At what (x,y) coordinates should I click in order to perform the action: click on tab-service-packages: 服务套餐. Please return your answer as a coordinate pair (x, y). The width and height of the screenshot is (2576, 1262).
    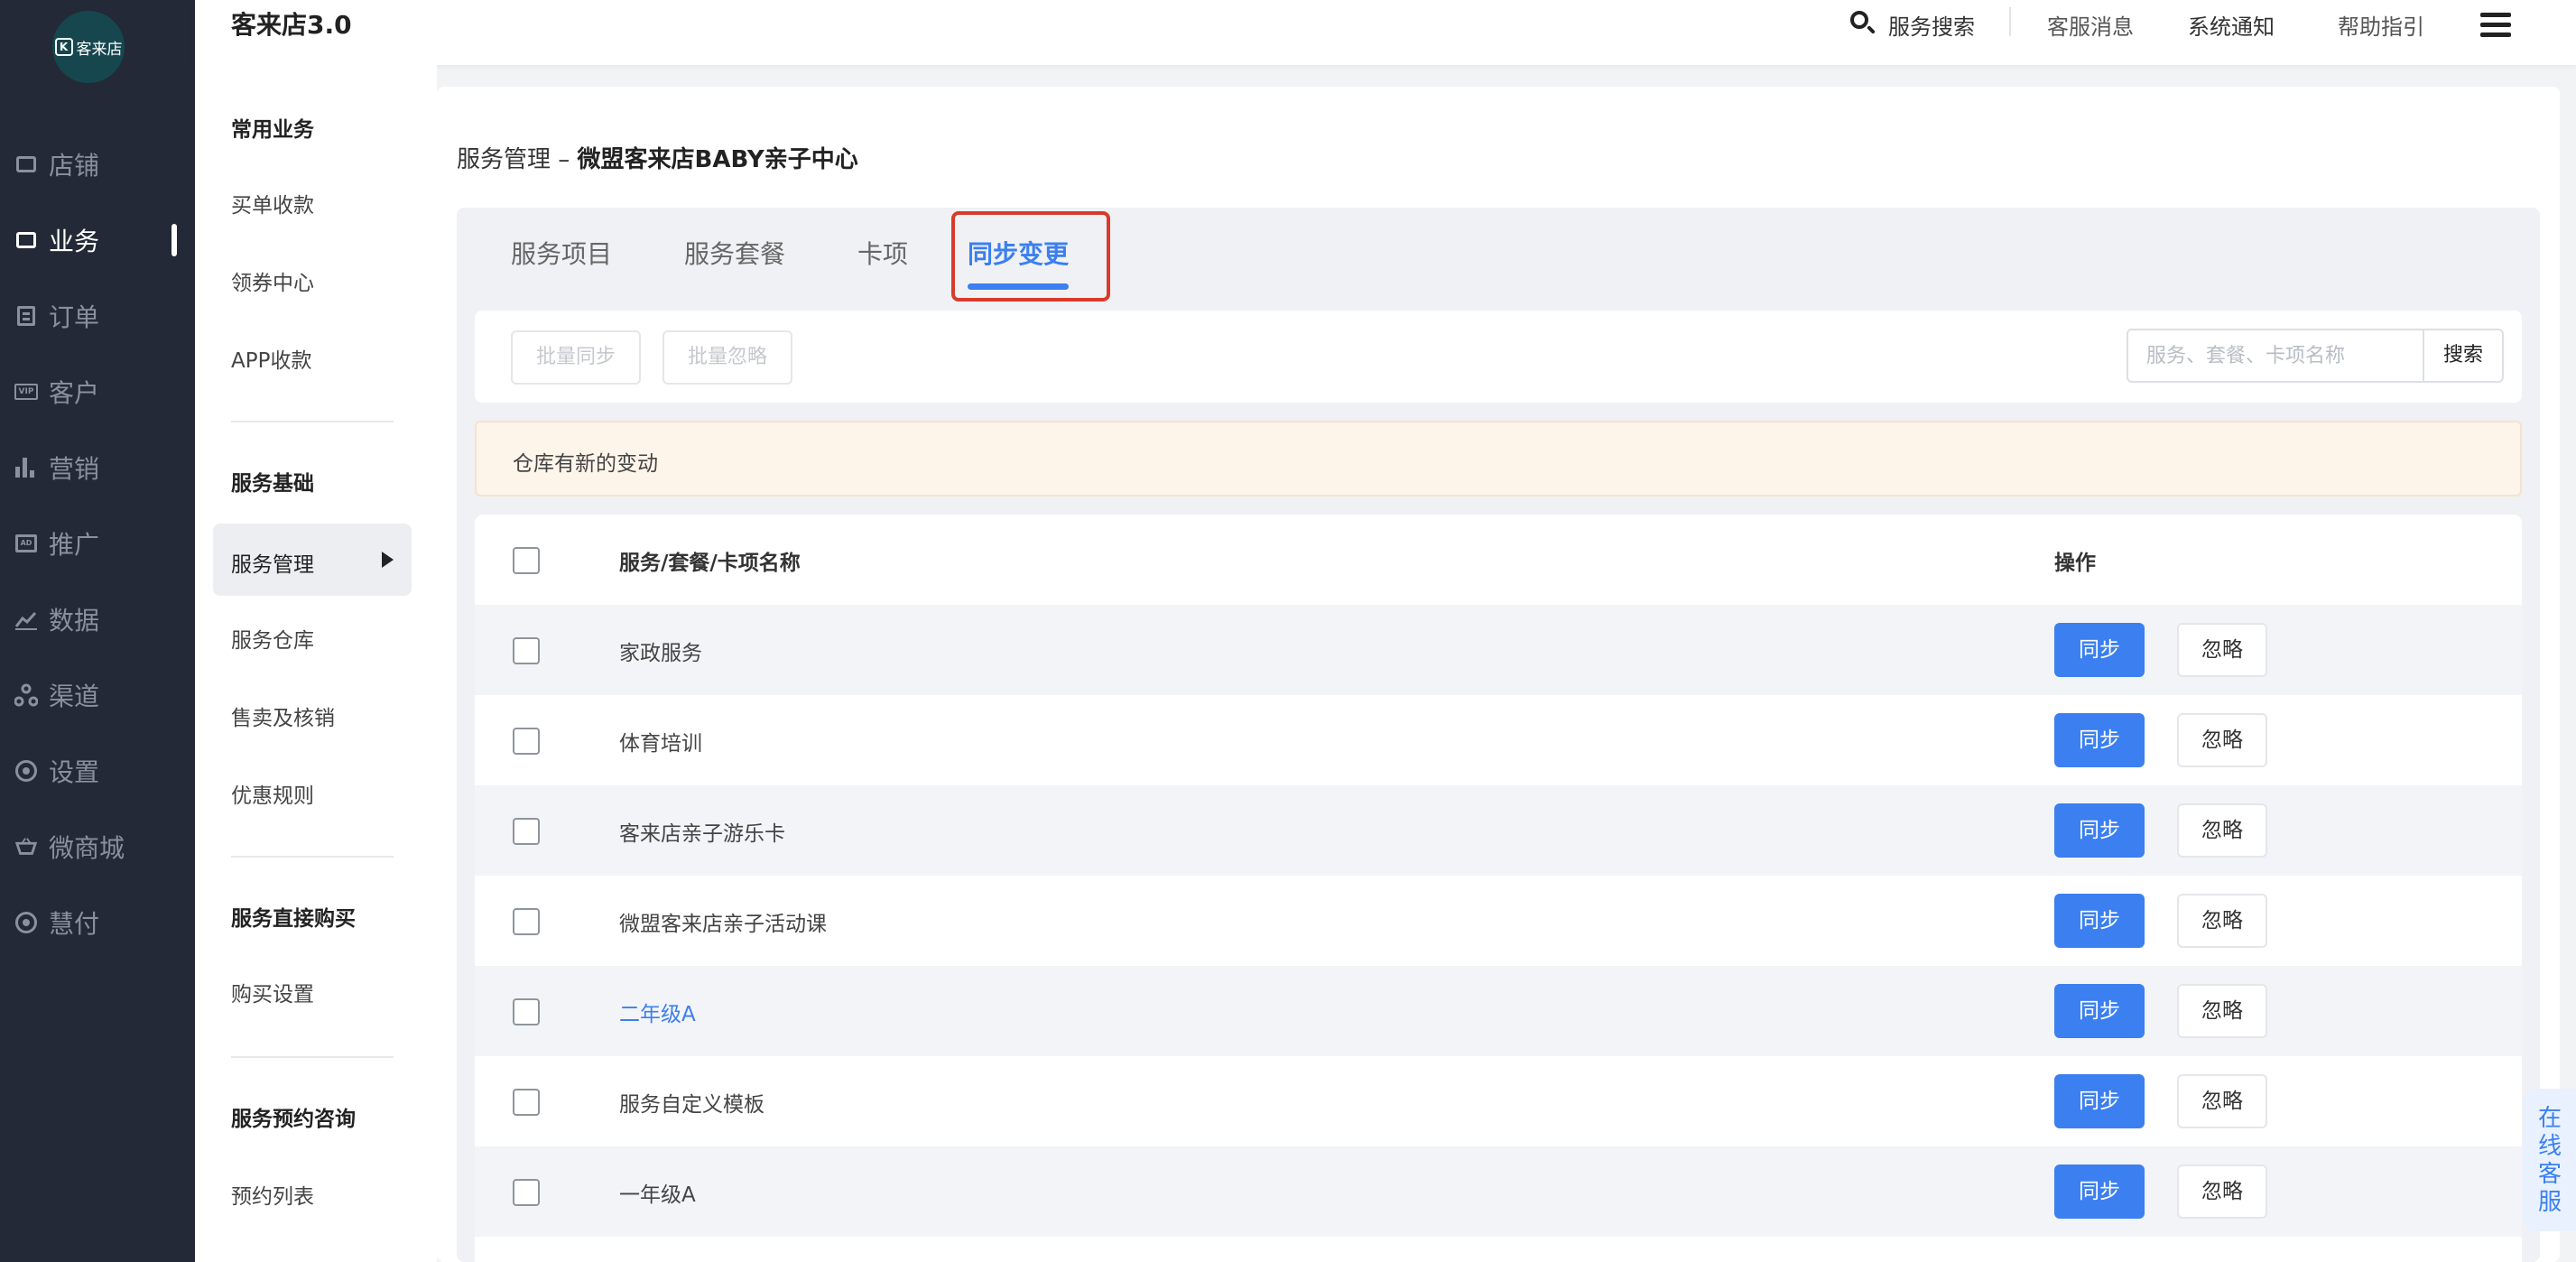
    Looking at the image, I should click on (734, 253).